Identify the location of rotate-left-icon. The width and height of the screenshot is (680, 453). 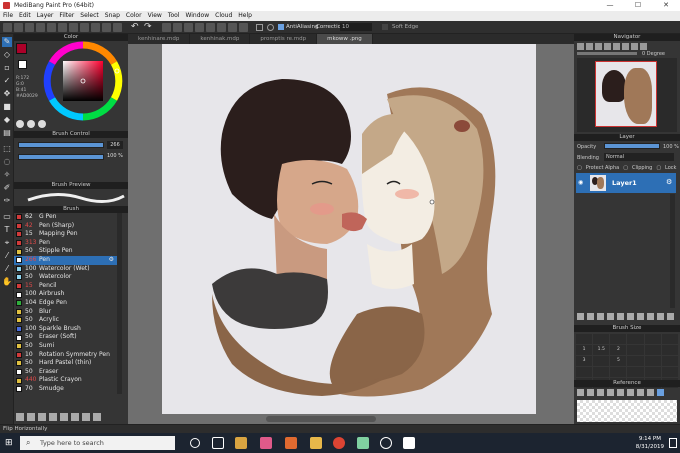
(616, 46).